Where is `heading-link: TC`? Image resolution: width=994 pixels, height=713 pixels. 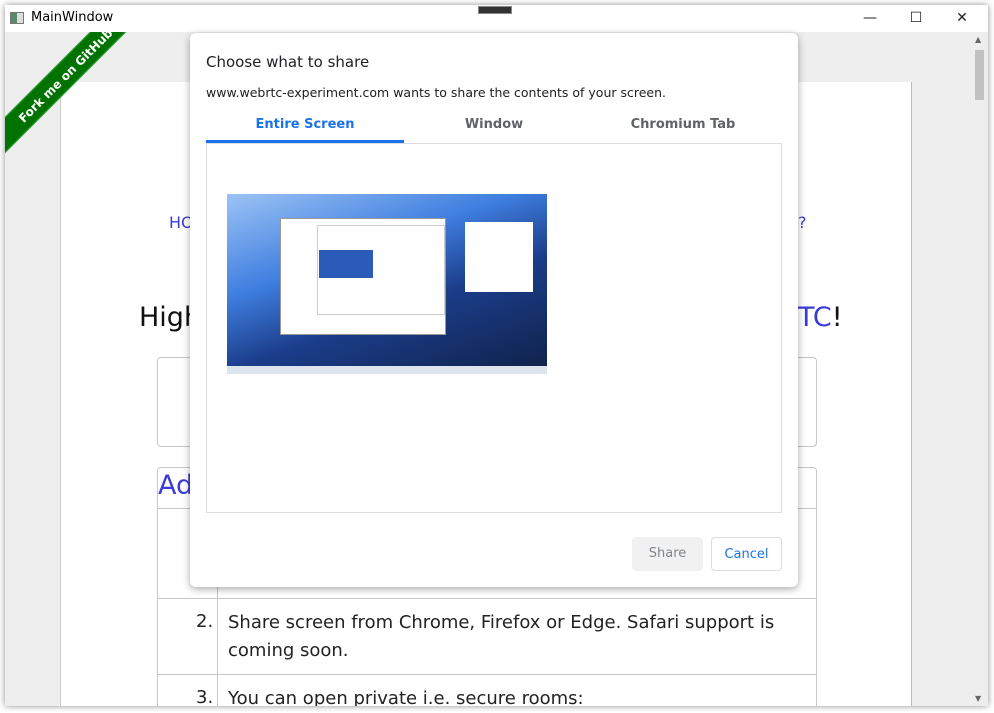 heading-link: TC is located at coordinates (815, 317).